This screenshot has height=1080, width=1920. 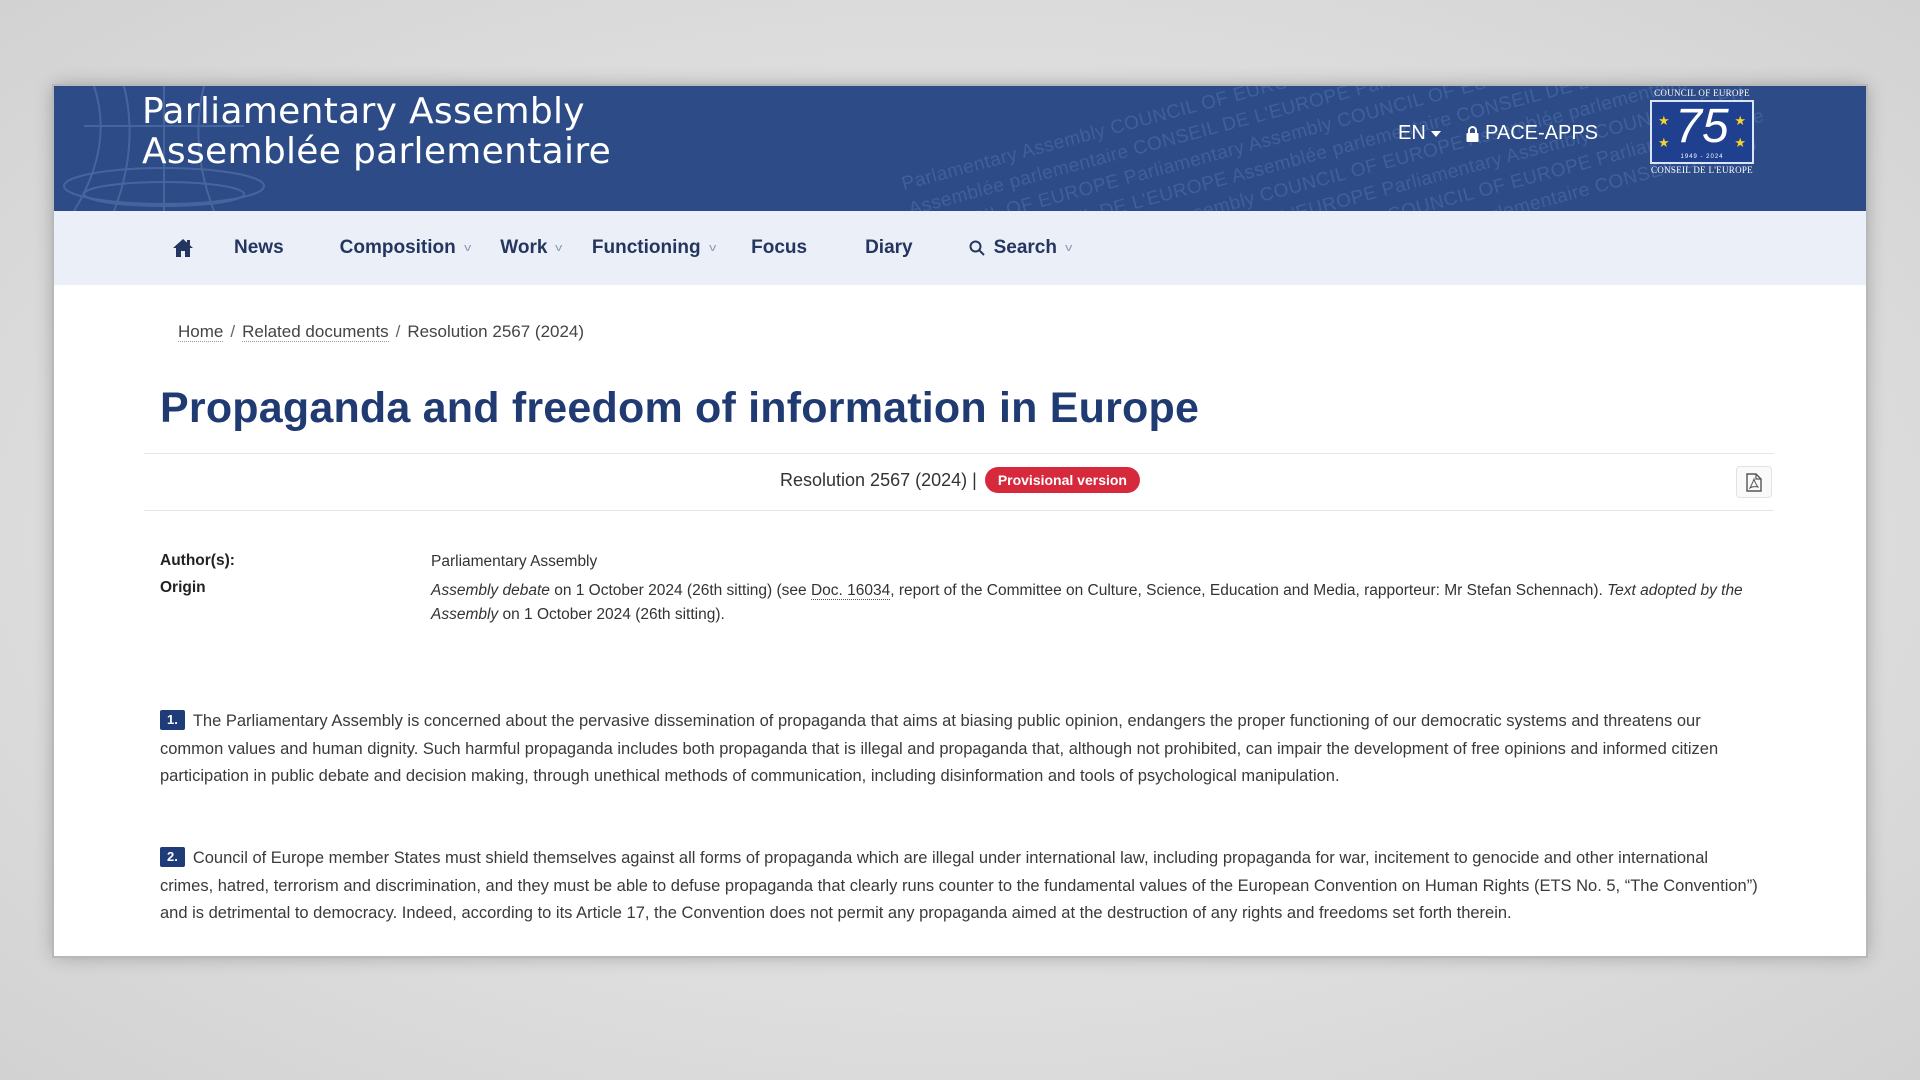 What do you see at coordinates (1541, 133) in the screenshot?
I see `pace-apps-label: PACE-APPS` at bounding box center [1541, 133].